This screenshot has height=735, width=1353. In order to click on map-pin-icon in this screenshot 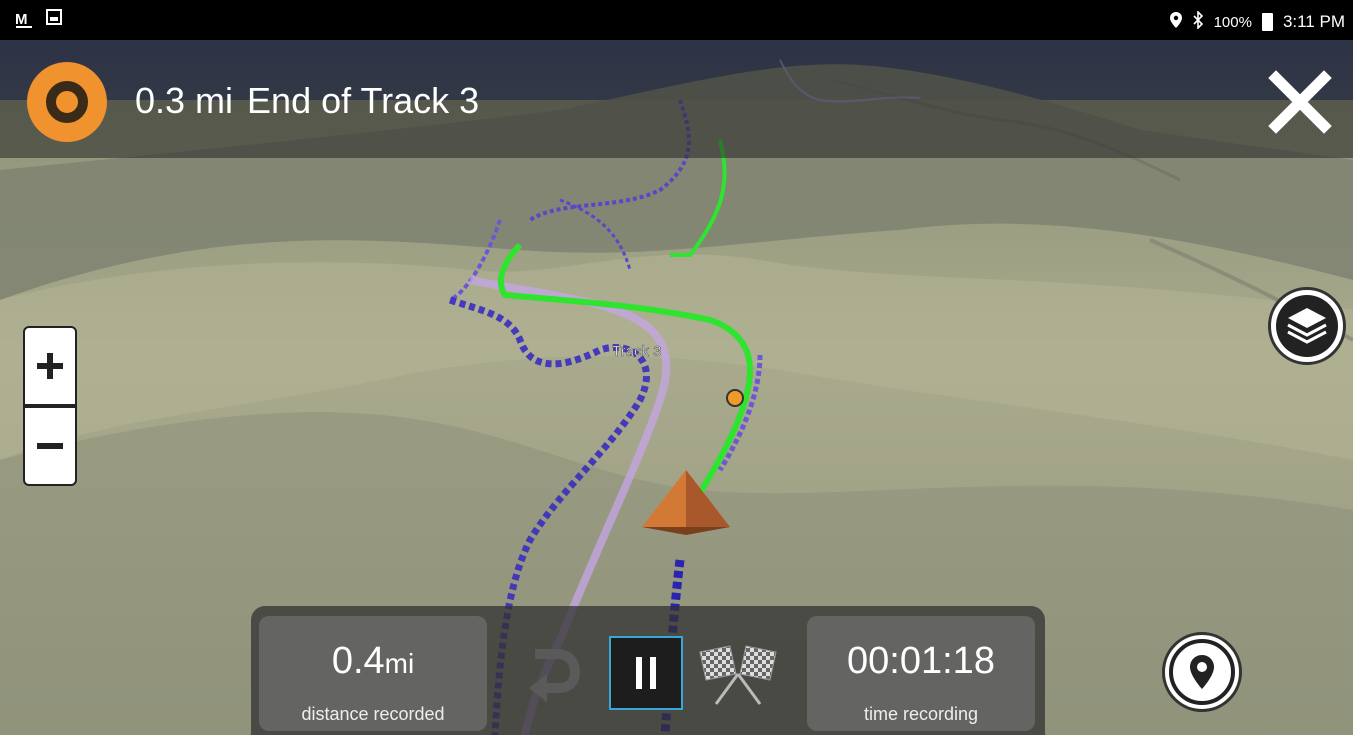, I will do `click(1202, 672)`.